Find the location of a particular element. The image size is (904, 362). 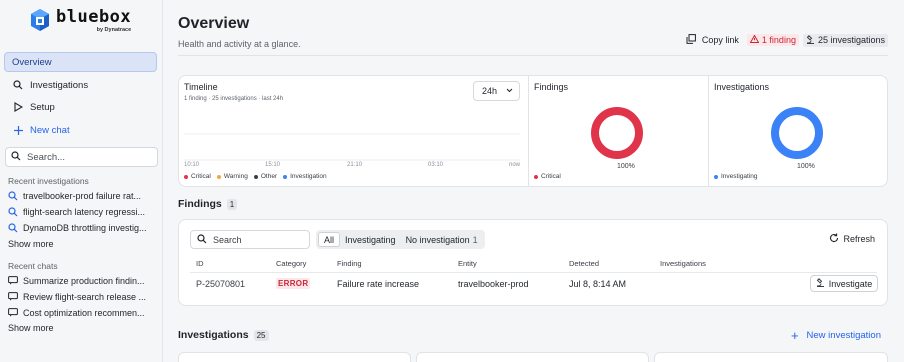

column-header: Finding is located at coordinates (349, 263).